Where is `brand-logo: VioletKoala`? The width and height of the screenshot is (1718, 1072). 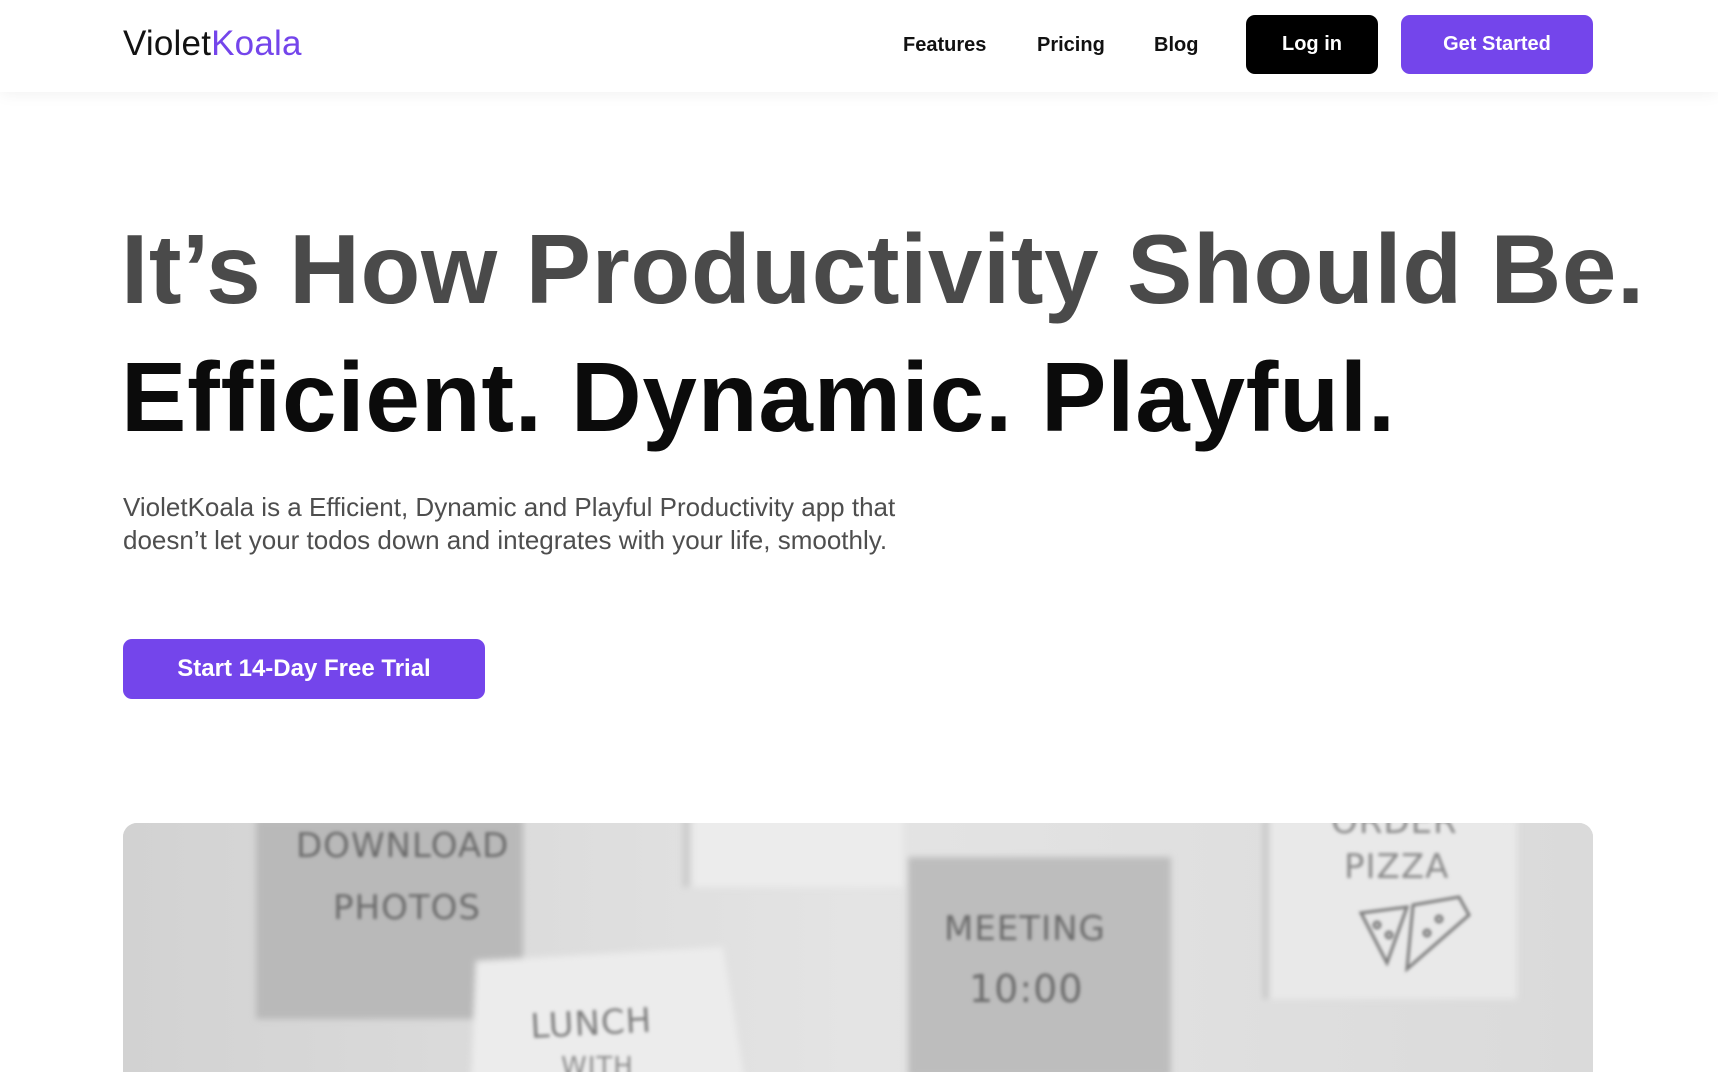 brand-logo: VioletKoala is located at coordinates (212, 44).